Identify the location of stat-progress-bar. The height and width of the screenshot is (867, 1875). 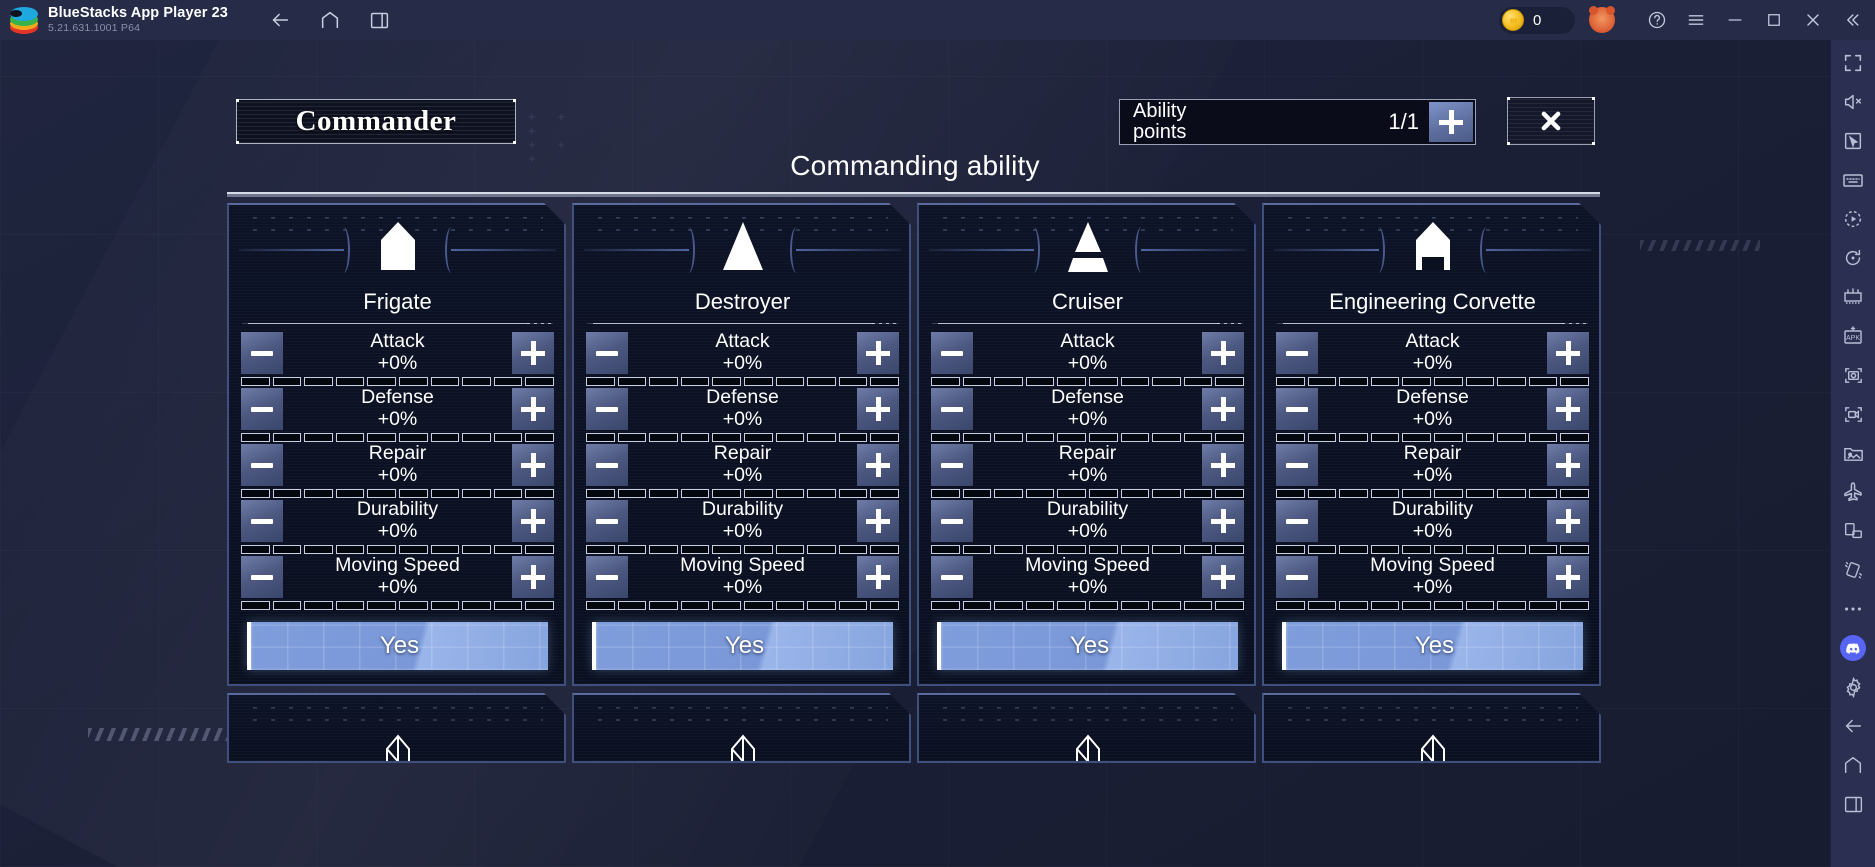
(742, 437).